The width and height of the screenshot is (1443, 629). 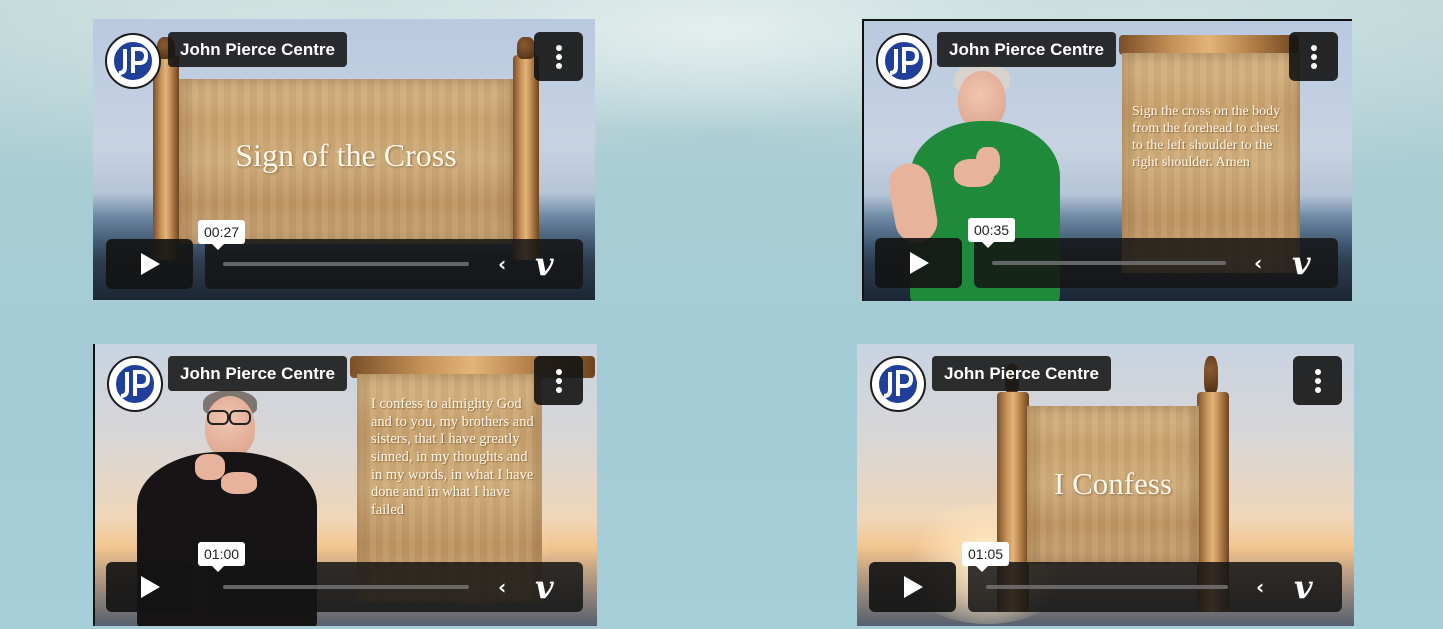 What do you see at coordinates (346, 155) in the screenshot?
I see `scroll-title: Sign of the Cross` at bounding box center [346, 155].